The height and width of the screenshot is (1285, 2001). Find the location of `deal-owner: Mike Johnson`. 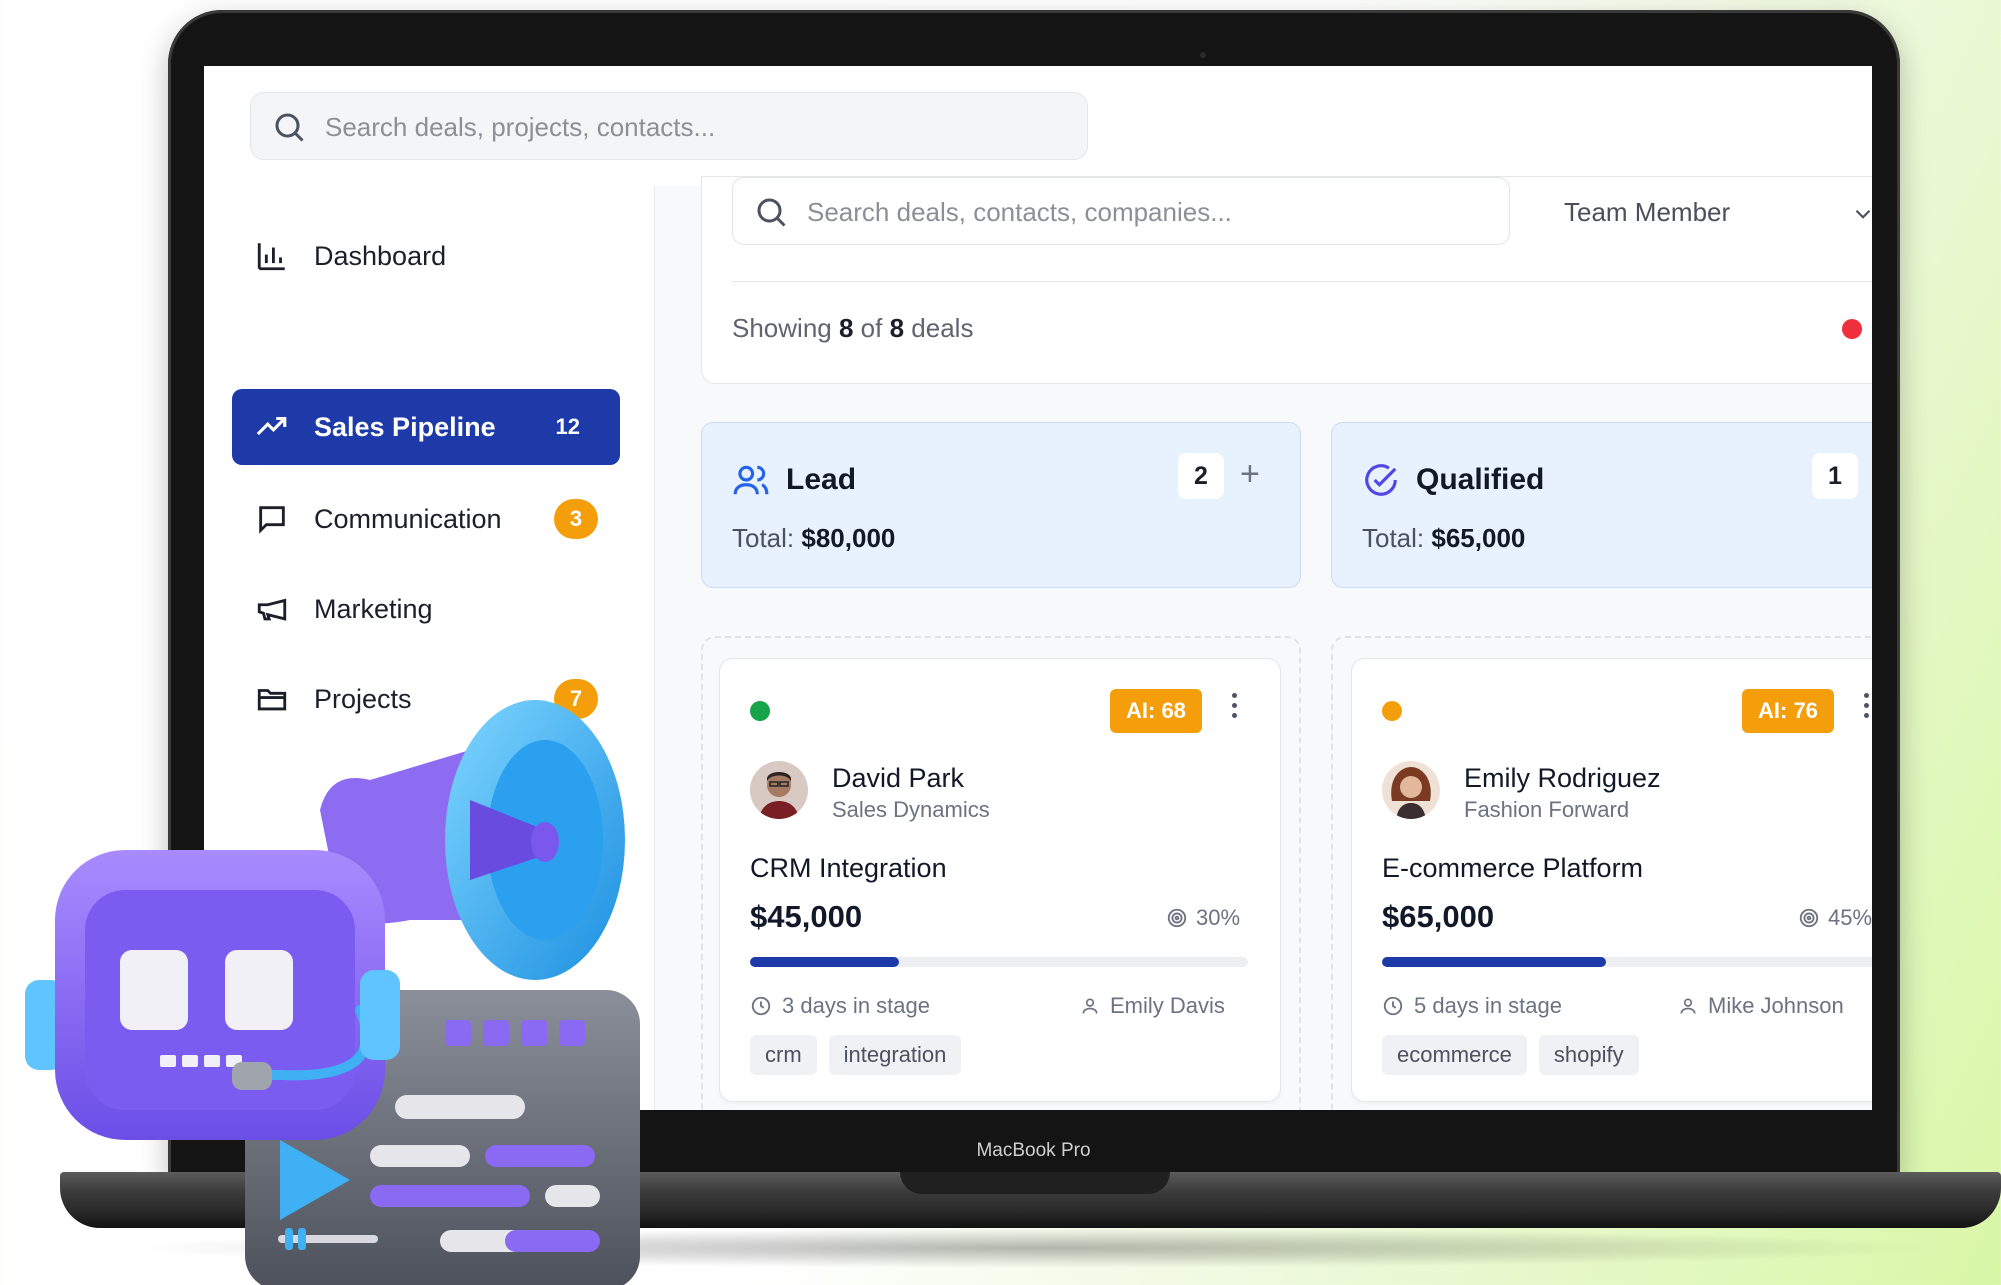

deal-owner: Mike Johnson is located at coordinates (1761, 1006).